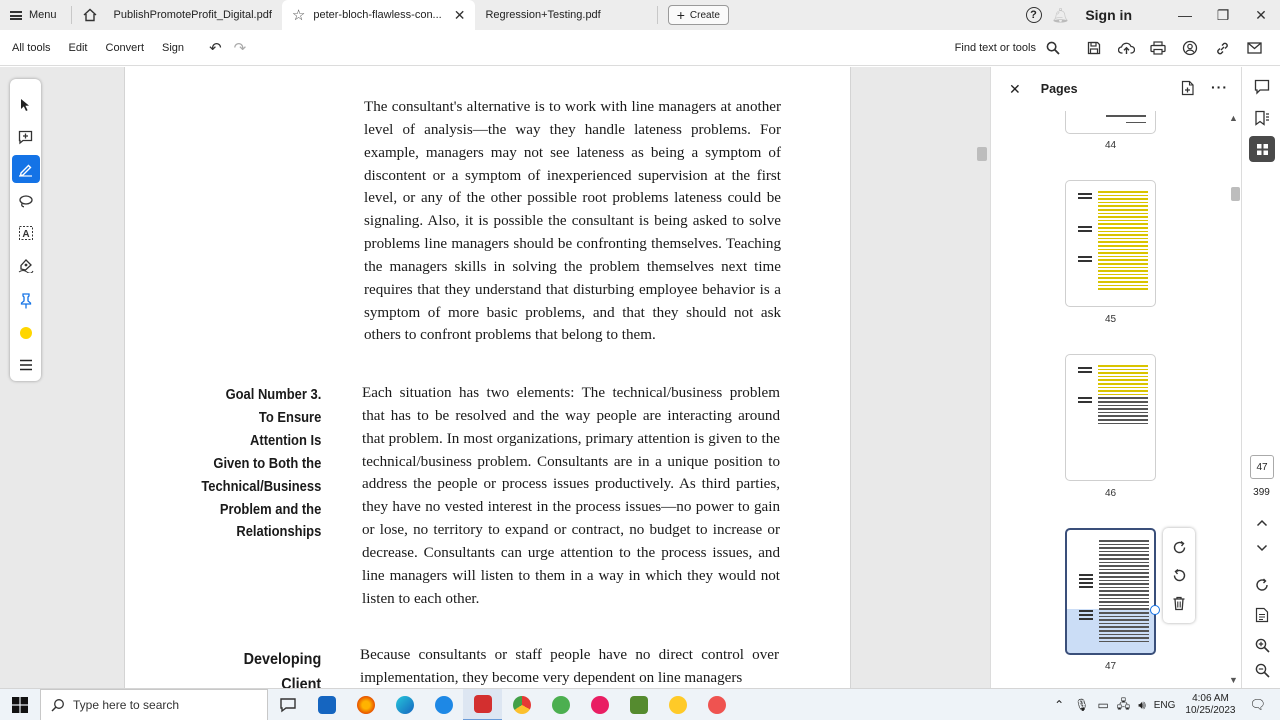 The width and height of the screenshot is (1280, 720). Describe the element at coordinates (154, 704) in the screenshot. I see `taskbar-search-box: Type here to search` at that location.